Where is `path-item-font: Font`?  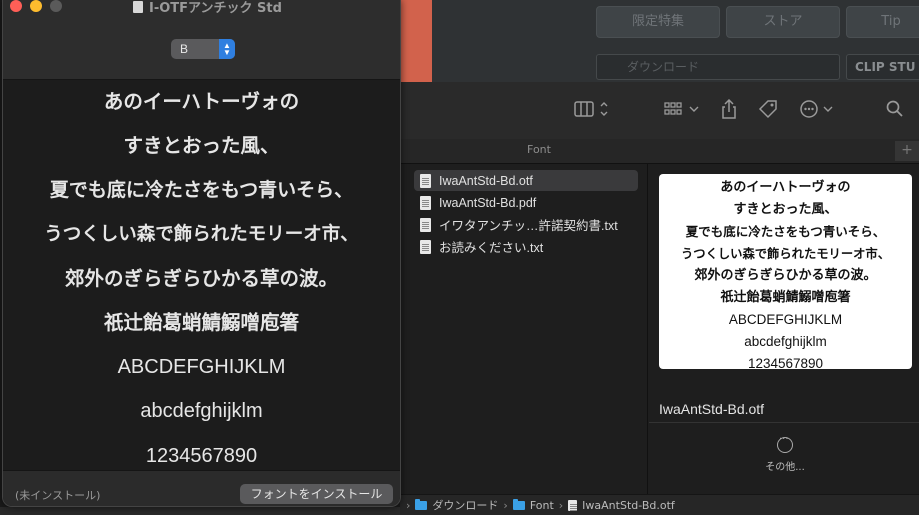 path-item-font: Font is located at coordinates (533, 505).